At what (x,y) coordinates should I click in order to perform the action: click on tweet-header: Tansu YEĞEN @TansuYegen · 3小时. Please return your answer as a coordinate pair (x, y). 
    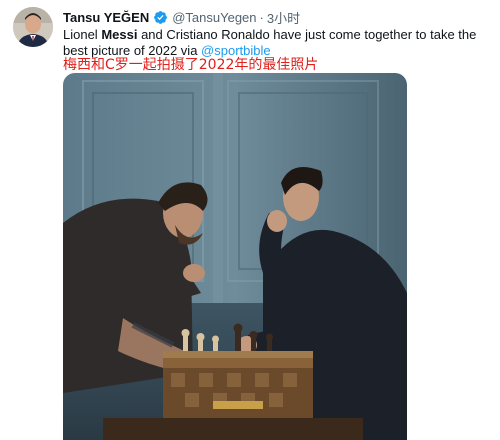
    Looking at the image, I should click on (181, 17).